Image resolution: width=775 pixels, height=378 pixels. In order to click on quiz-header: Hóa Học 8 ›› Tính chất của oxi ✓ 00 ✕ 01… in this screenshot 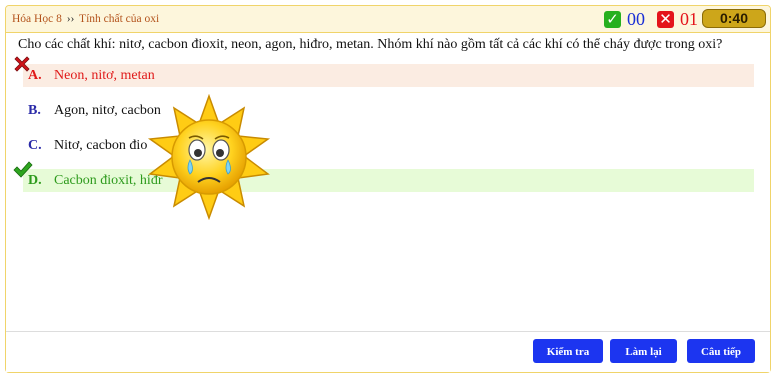, I will do `click(388, 19)`.